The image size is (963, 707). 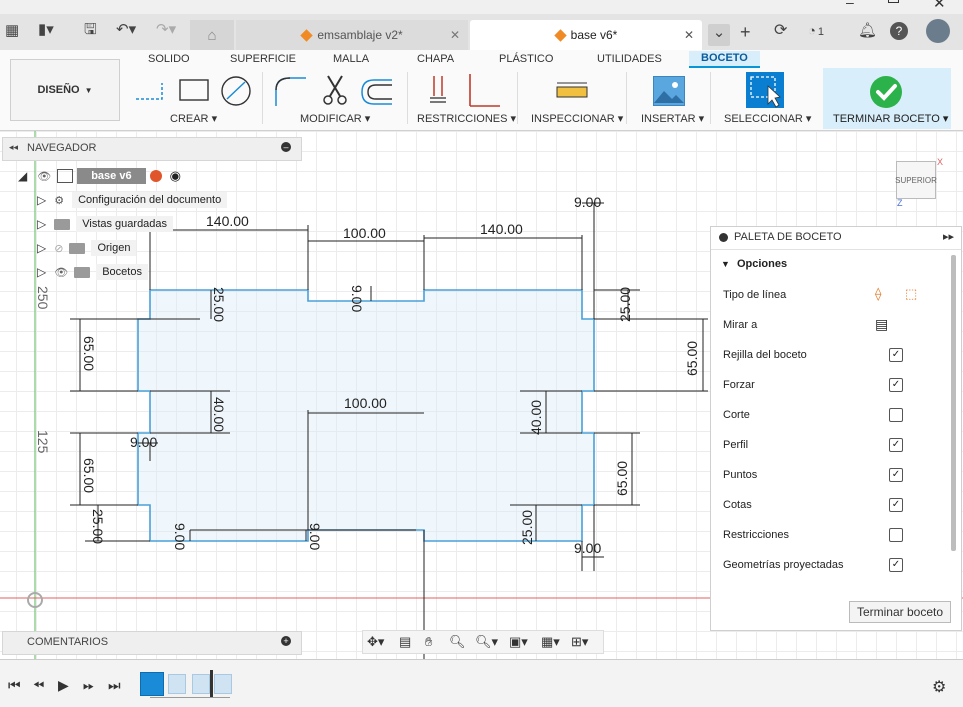 I want to click on finish-sketch-button: TERMINAR BOCETO ▾, so click(x=887, y=98).